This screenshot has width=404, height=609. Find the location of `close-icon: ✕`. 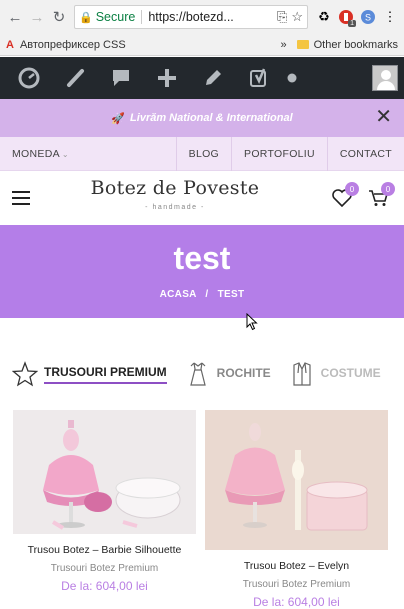

close-icon: ✕ is located at coordinates (383, 117).